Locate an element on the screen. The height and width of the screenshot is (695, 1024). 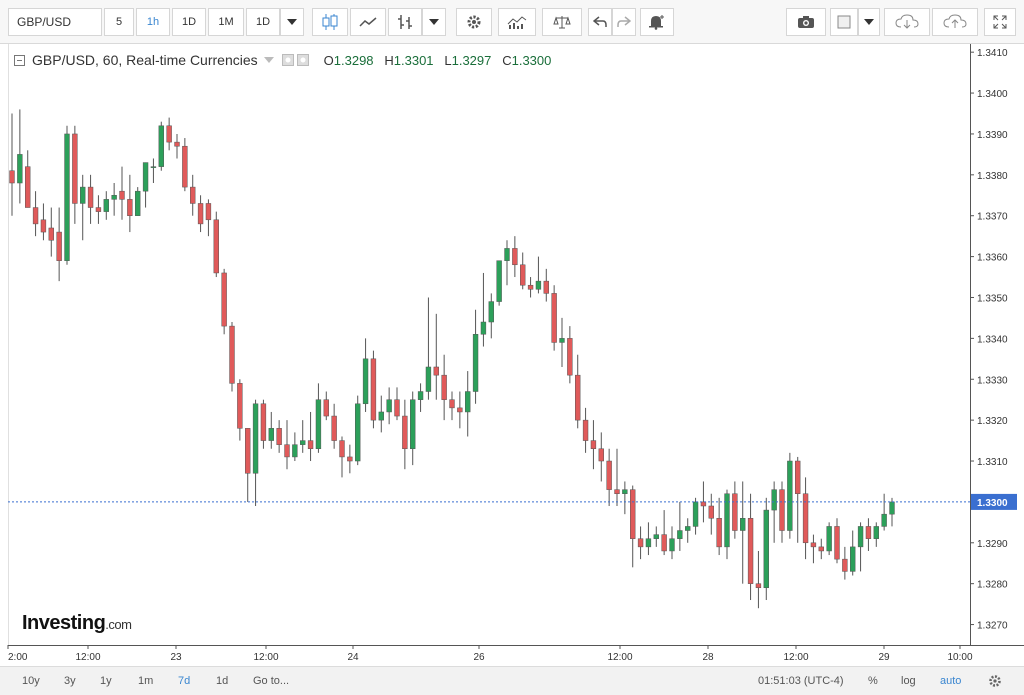
interval-label: 1D is located at coordinates (189, 22).